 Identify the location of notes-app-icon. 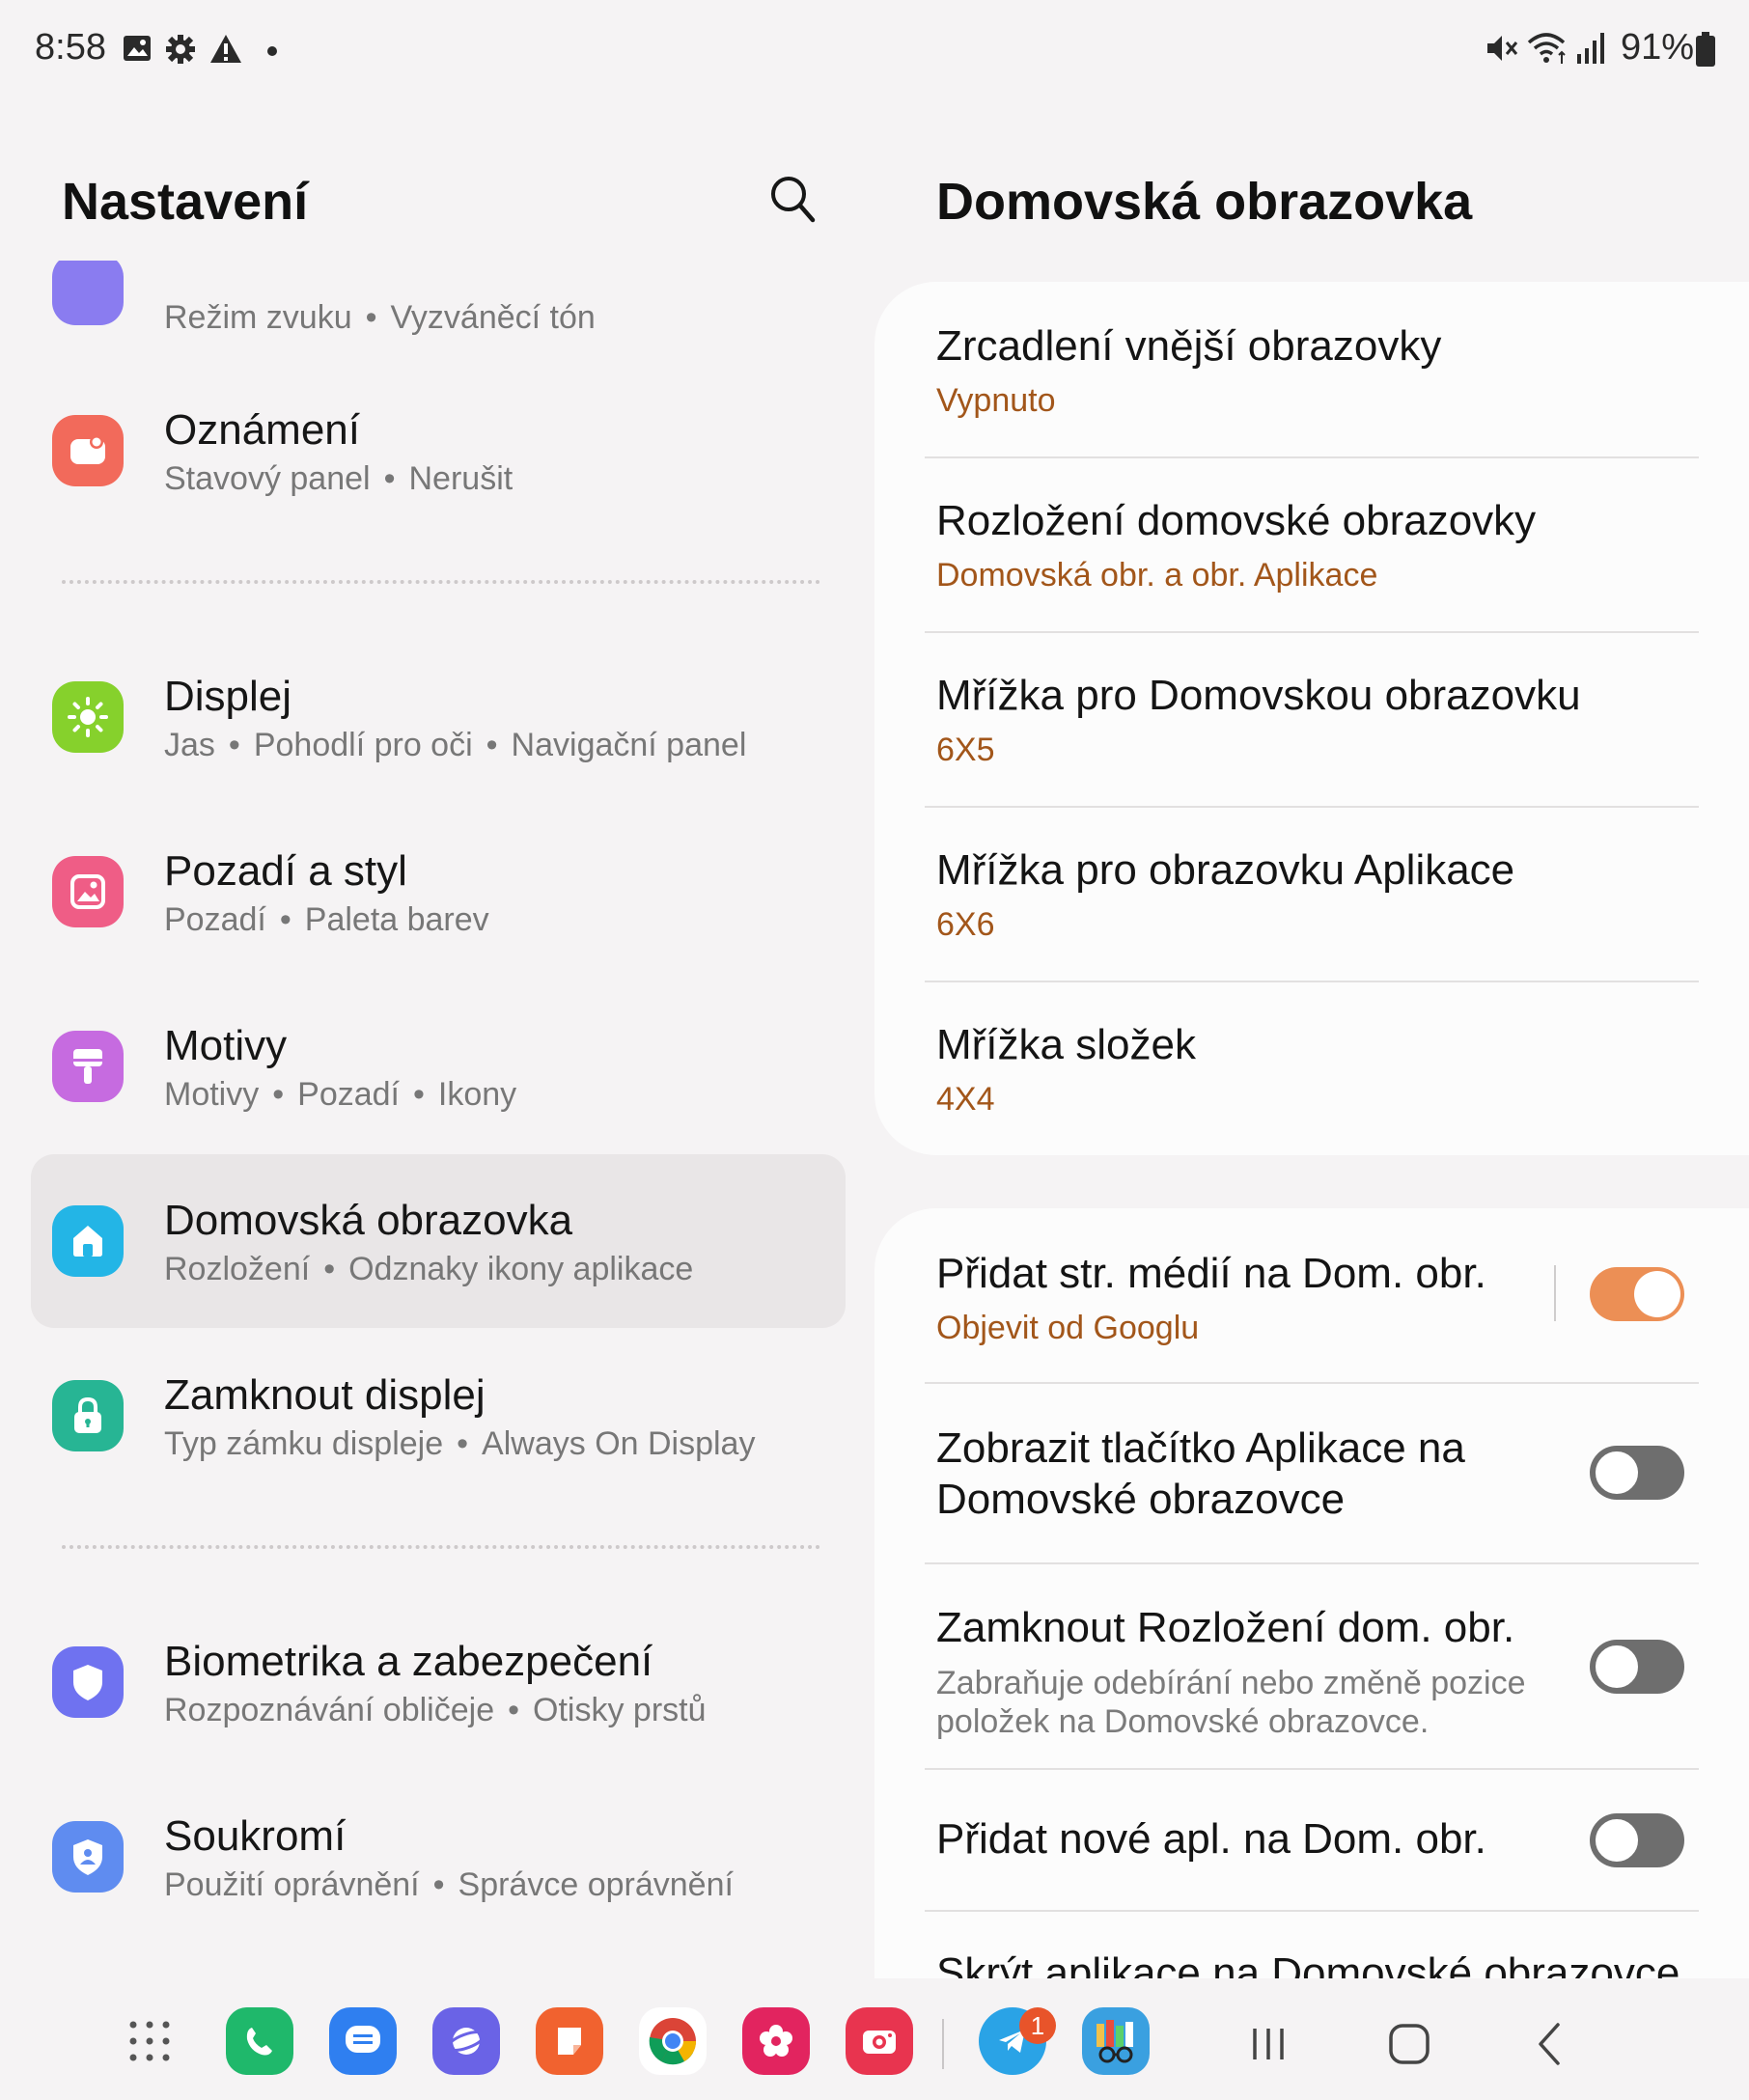
(569, 2041).